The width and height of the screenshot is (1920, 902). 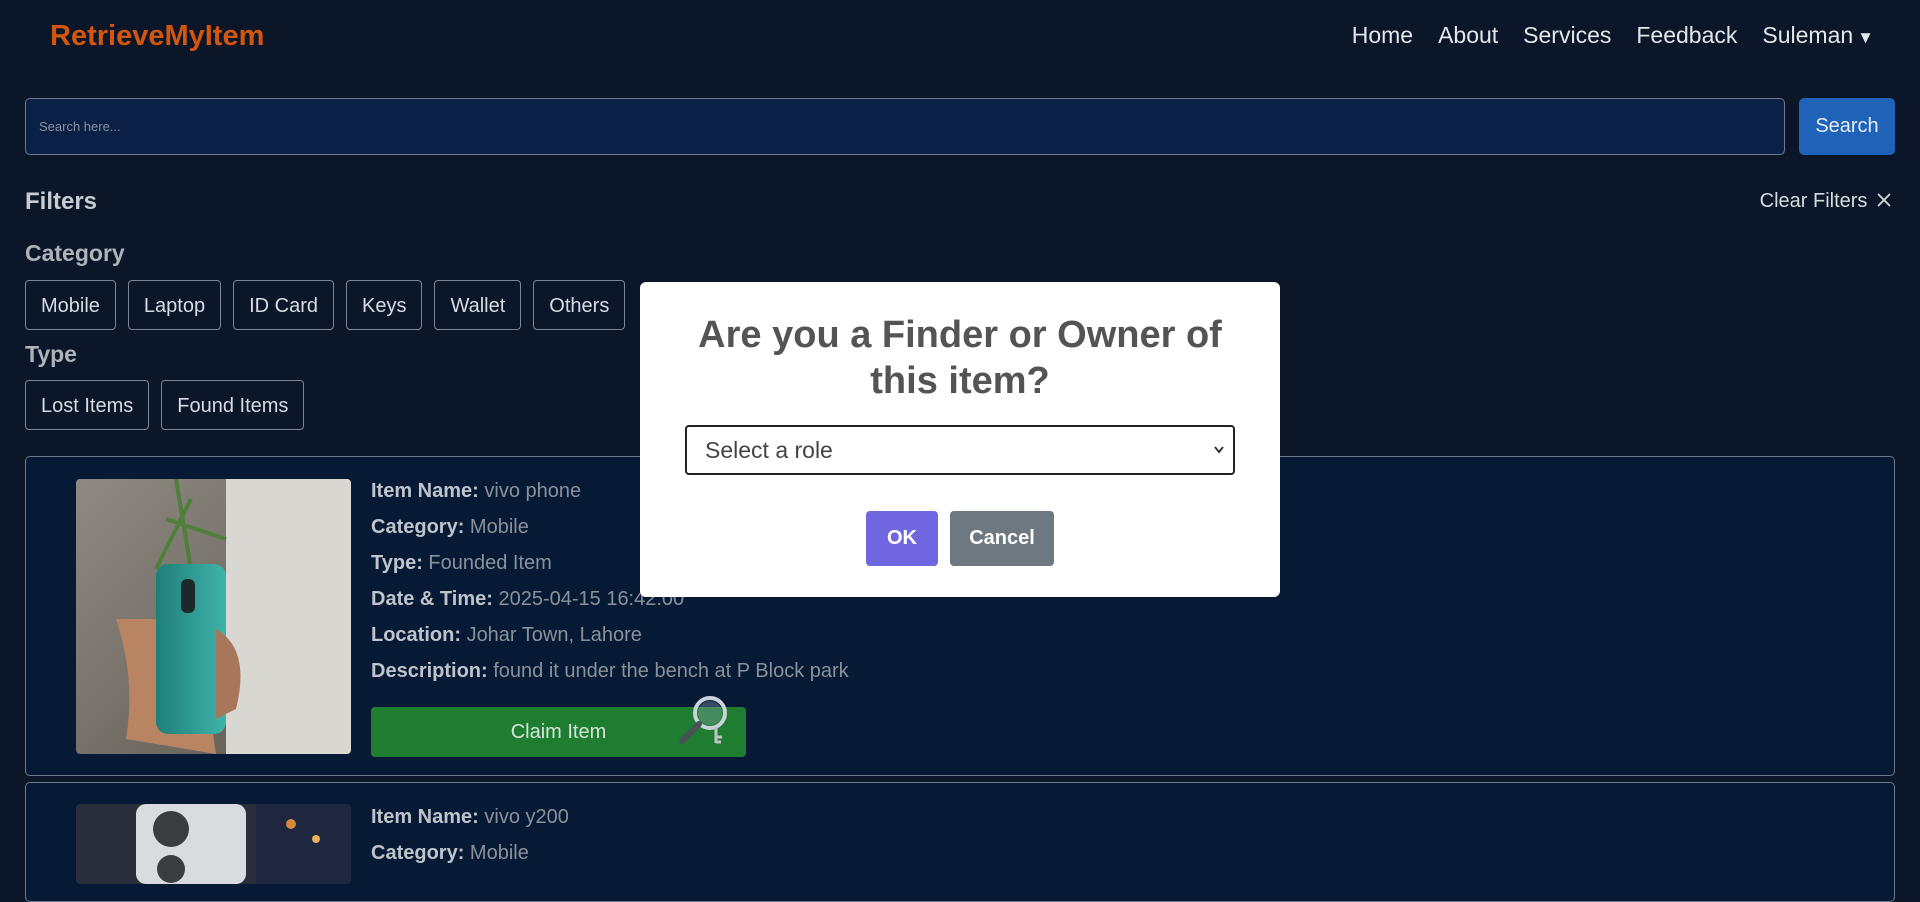 What do you see at coordinates (1613, 35) in the screenshot?
I see `nav-links: Home About Services Feedback Suleman ▼` at bounding box center [1613, 35].